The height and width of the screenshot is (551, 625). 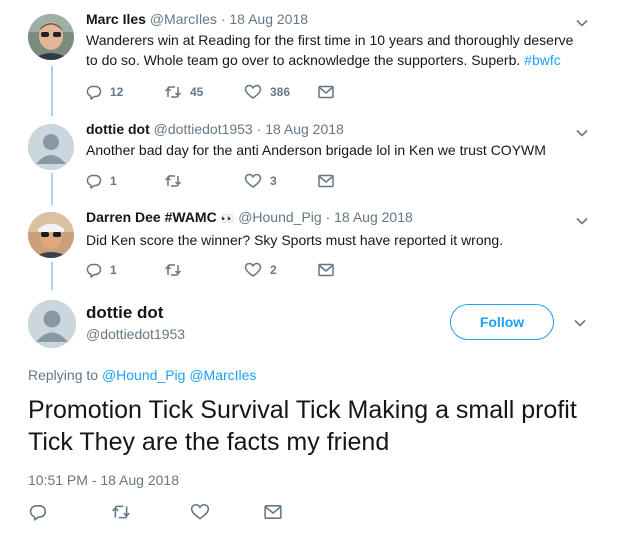 I want to click on follow-button: Follow, so click(x=502, y=322).